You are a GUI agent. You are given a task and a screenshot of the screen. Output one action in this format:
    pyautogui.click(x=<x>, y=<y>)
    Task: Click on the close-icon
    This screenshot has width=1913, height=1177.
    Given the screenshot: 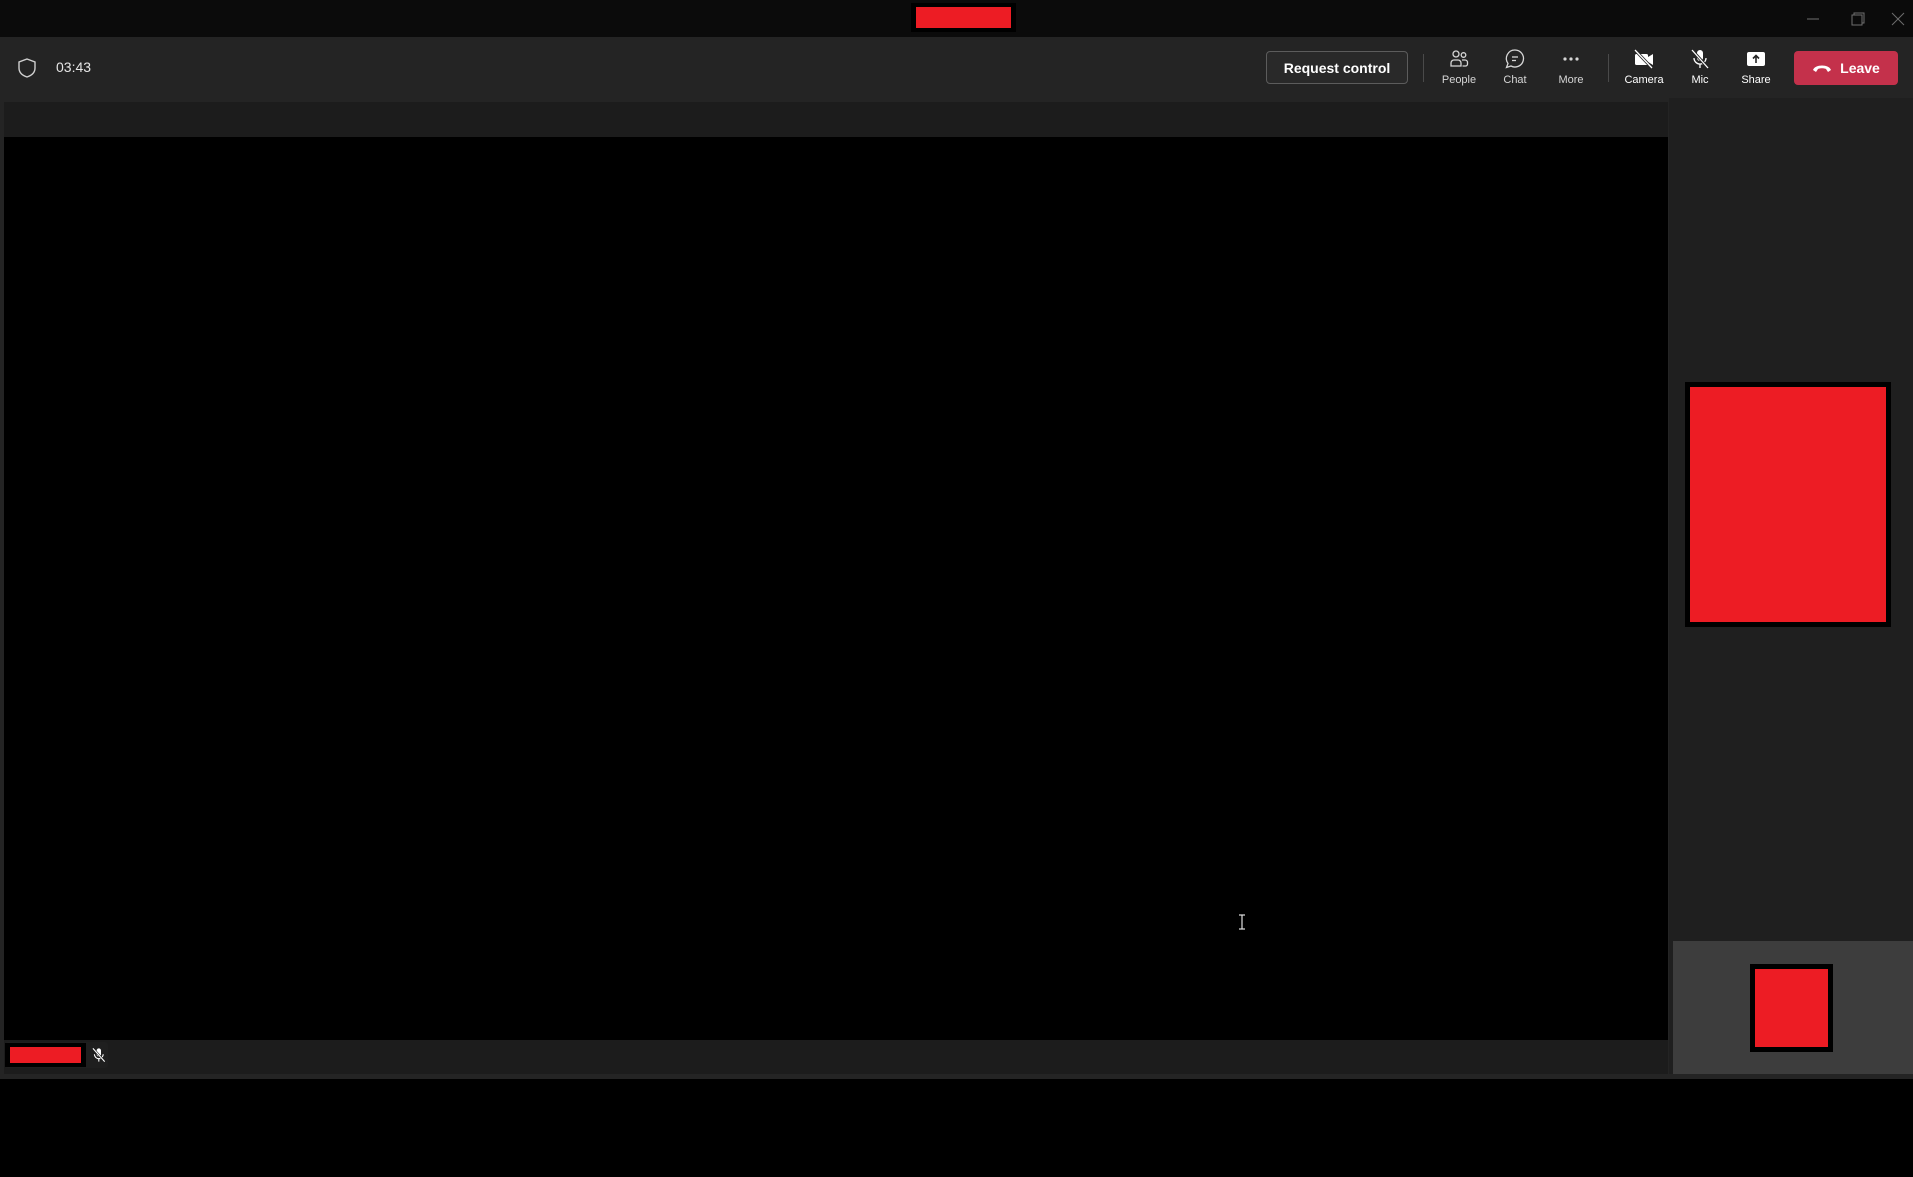 What is the action you would take?
    pyautogui.click(x=1898, y=18)
    